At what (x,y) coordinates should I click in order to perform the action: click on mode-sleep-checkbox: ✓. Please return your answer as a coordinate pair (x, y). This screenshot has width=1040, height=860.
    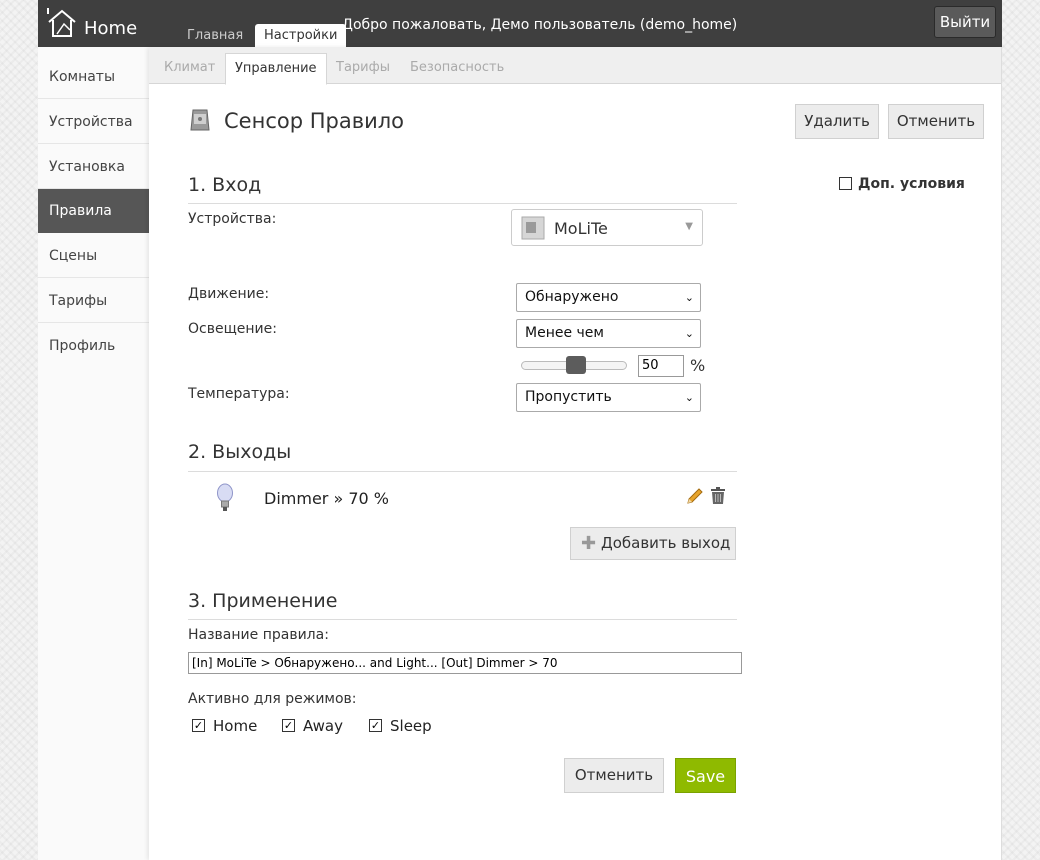
    Looking at the image, I should click on (375, 725).